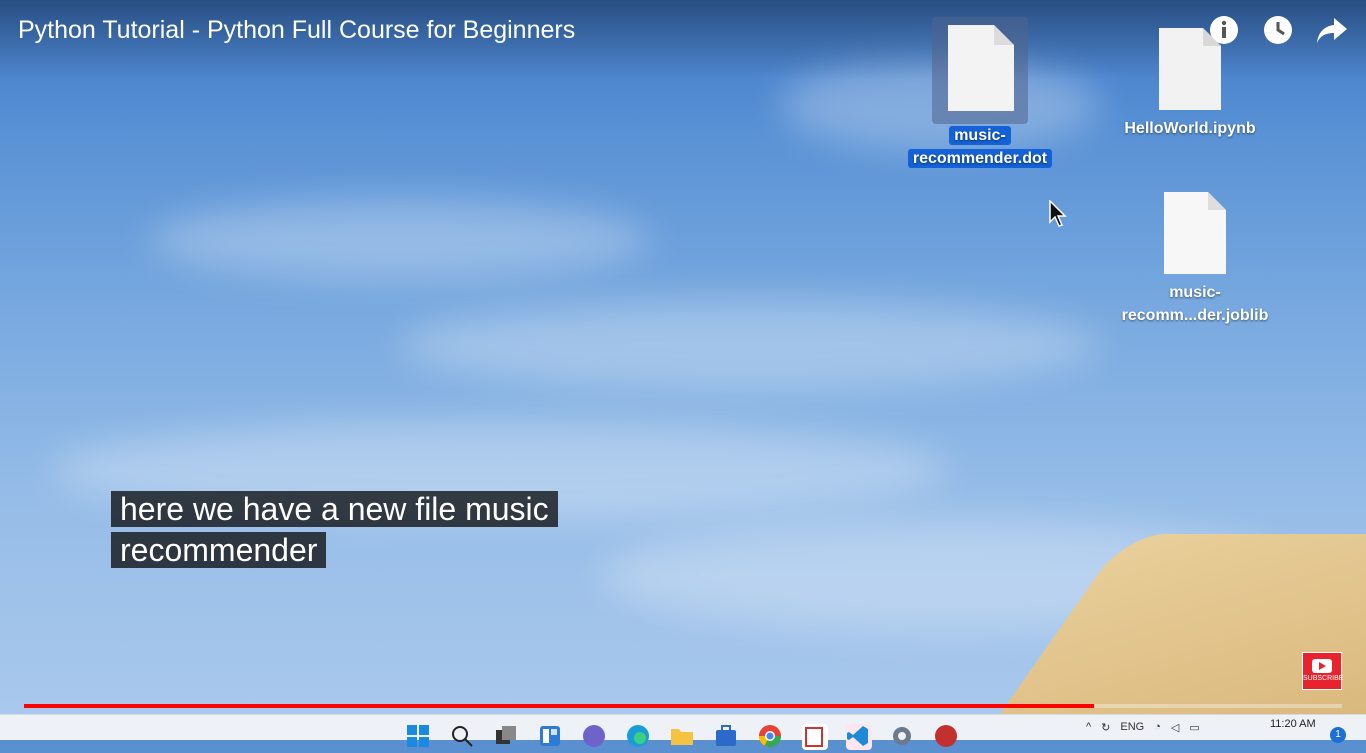 This screenshot has width=1366, height=753. What do you see at coordinates (1293, 724) in the screenshot?
I see `taskbar-clock: 11:20 AM` at bounding box center [1293, 724].